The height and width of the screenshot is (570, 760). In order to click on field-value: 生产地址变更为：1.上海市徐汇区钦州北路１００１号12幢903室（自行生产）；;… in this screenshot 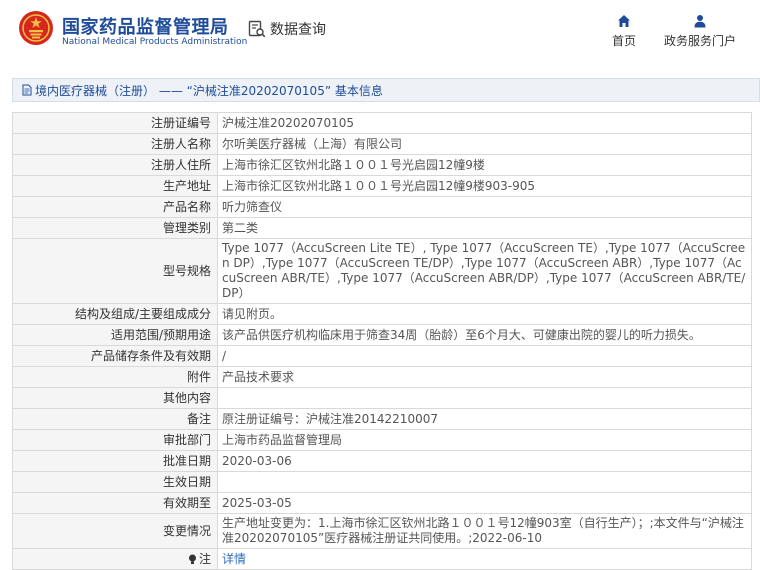, I will do `click(484, 531)`.